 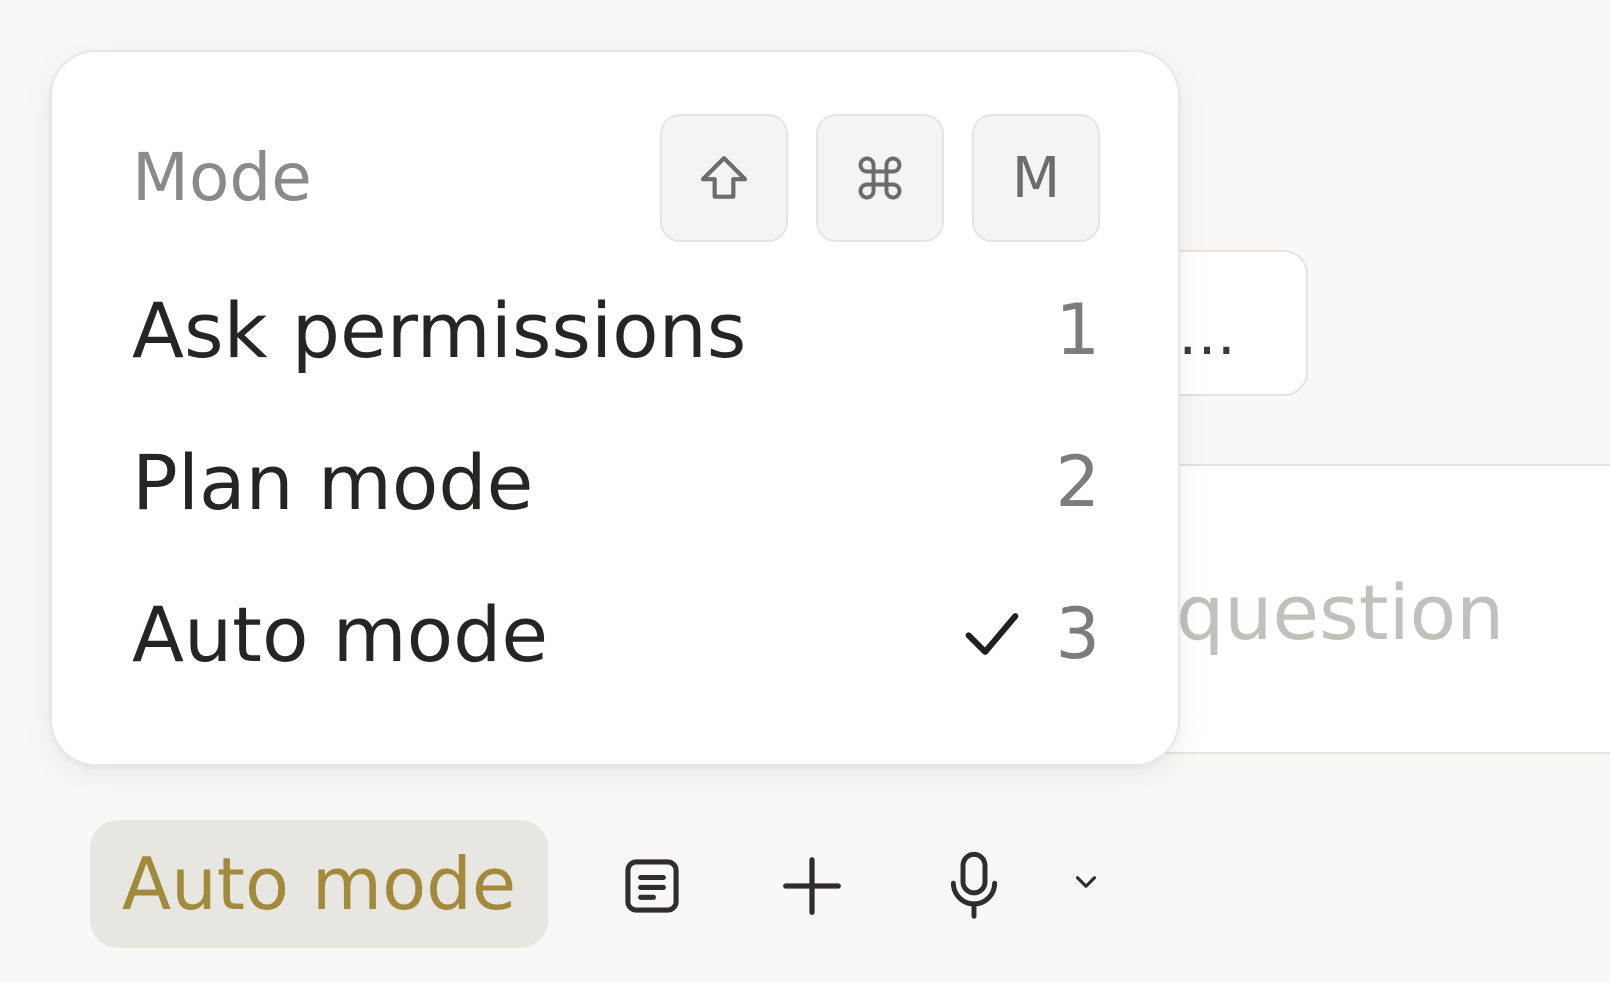 What do you see at coordinates (333, 482) in the screenshot?
I see `menu-item-label: Plan mode` at bounding box center [333, 482].